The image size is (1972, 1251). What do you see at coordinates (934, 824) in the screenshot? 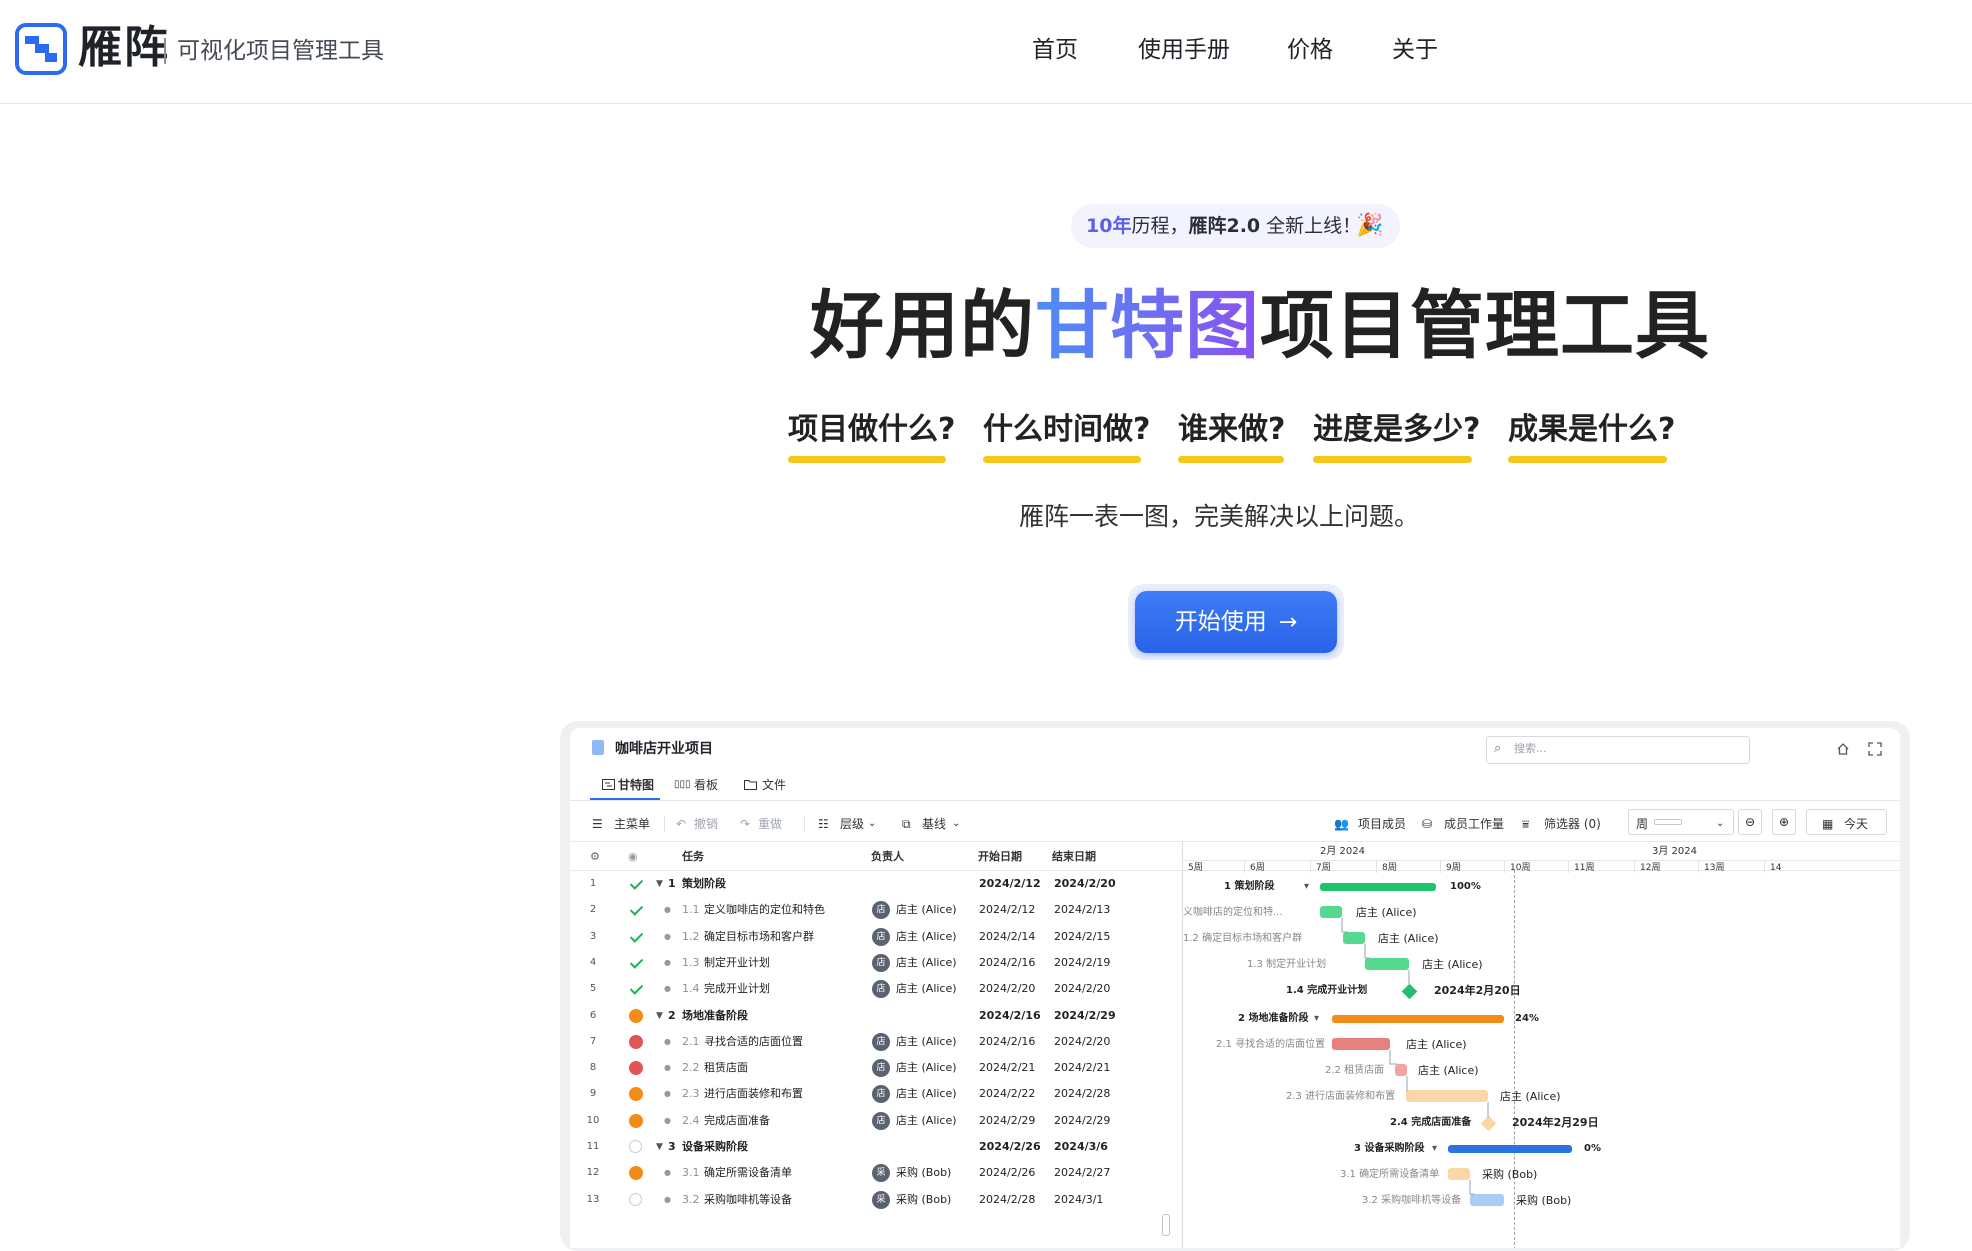
I see `baseline-dropdown: 基线` at bounding box center [934, 824].